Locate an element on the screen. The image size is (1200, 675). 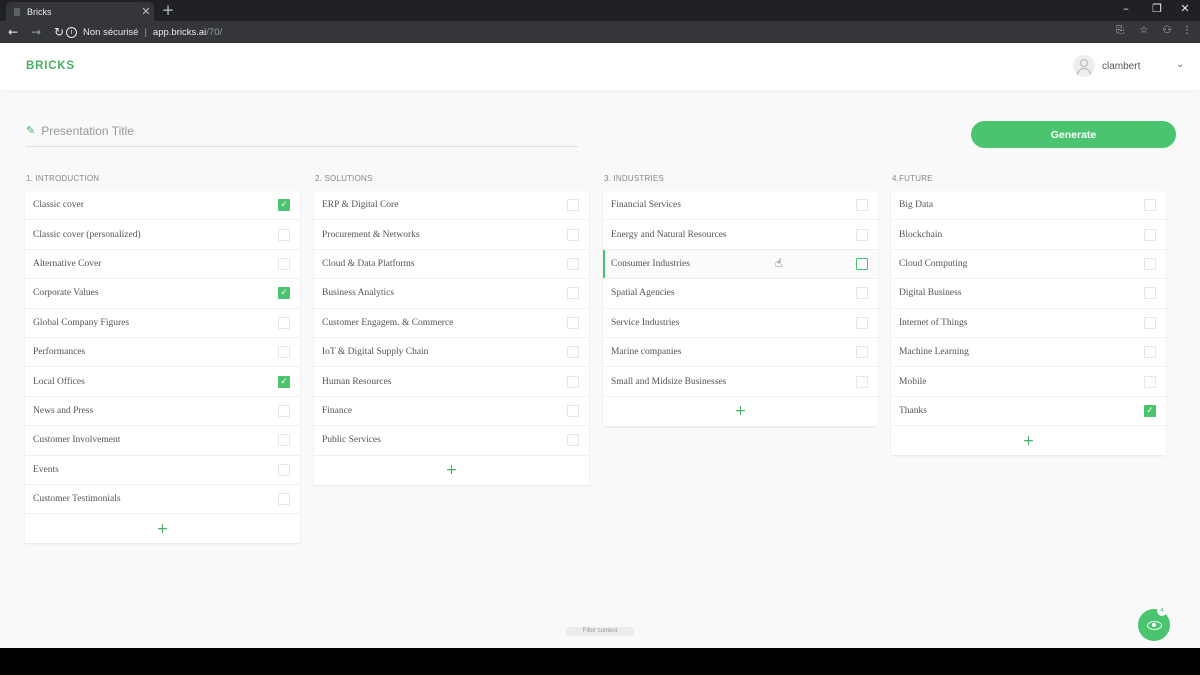
slide-row: Mobile is located at coordinates (1028, 382).